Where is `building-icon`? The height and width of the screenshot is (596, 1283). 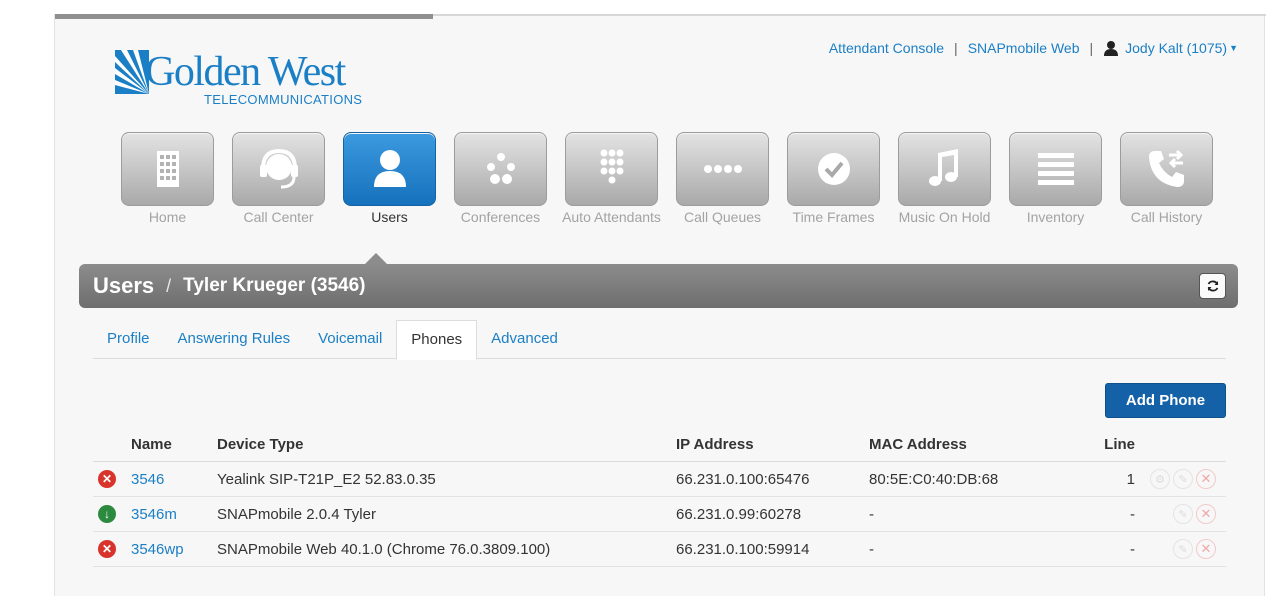
building-icon is located at coordinates (167, 169).